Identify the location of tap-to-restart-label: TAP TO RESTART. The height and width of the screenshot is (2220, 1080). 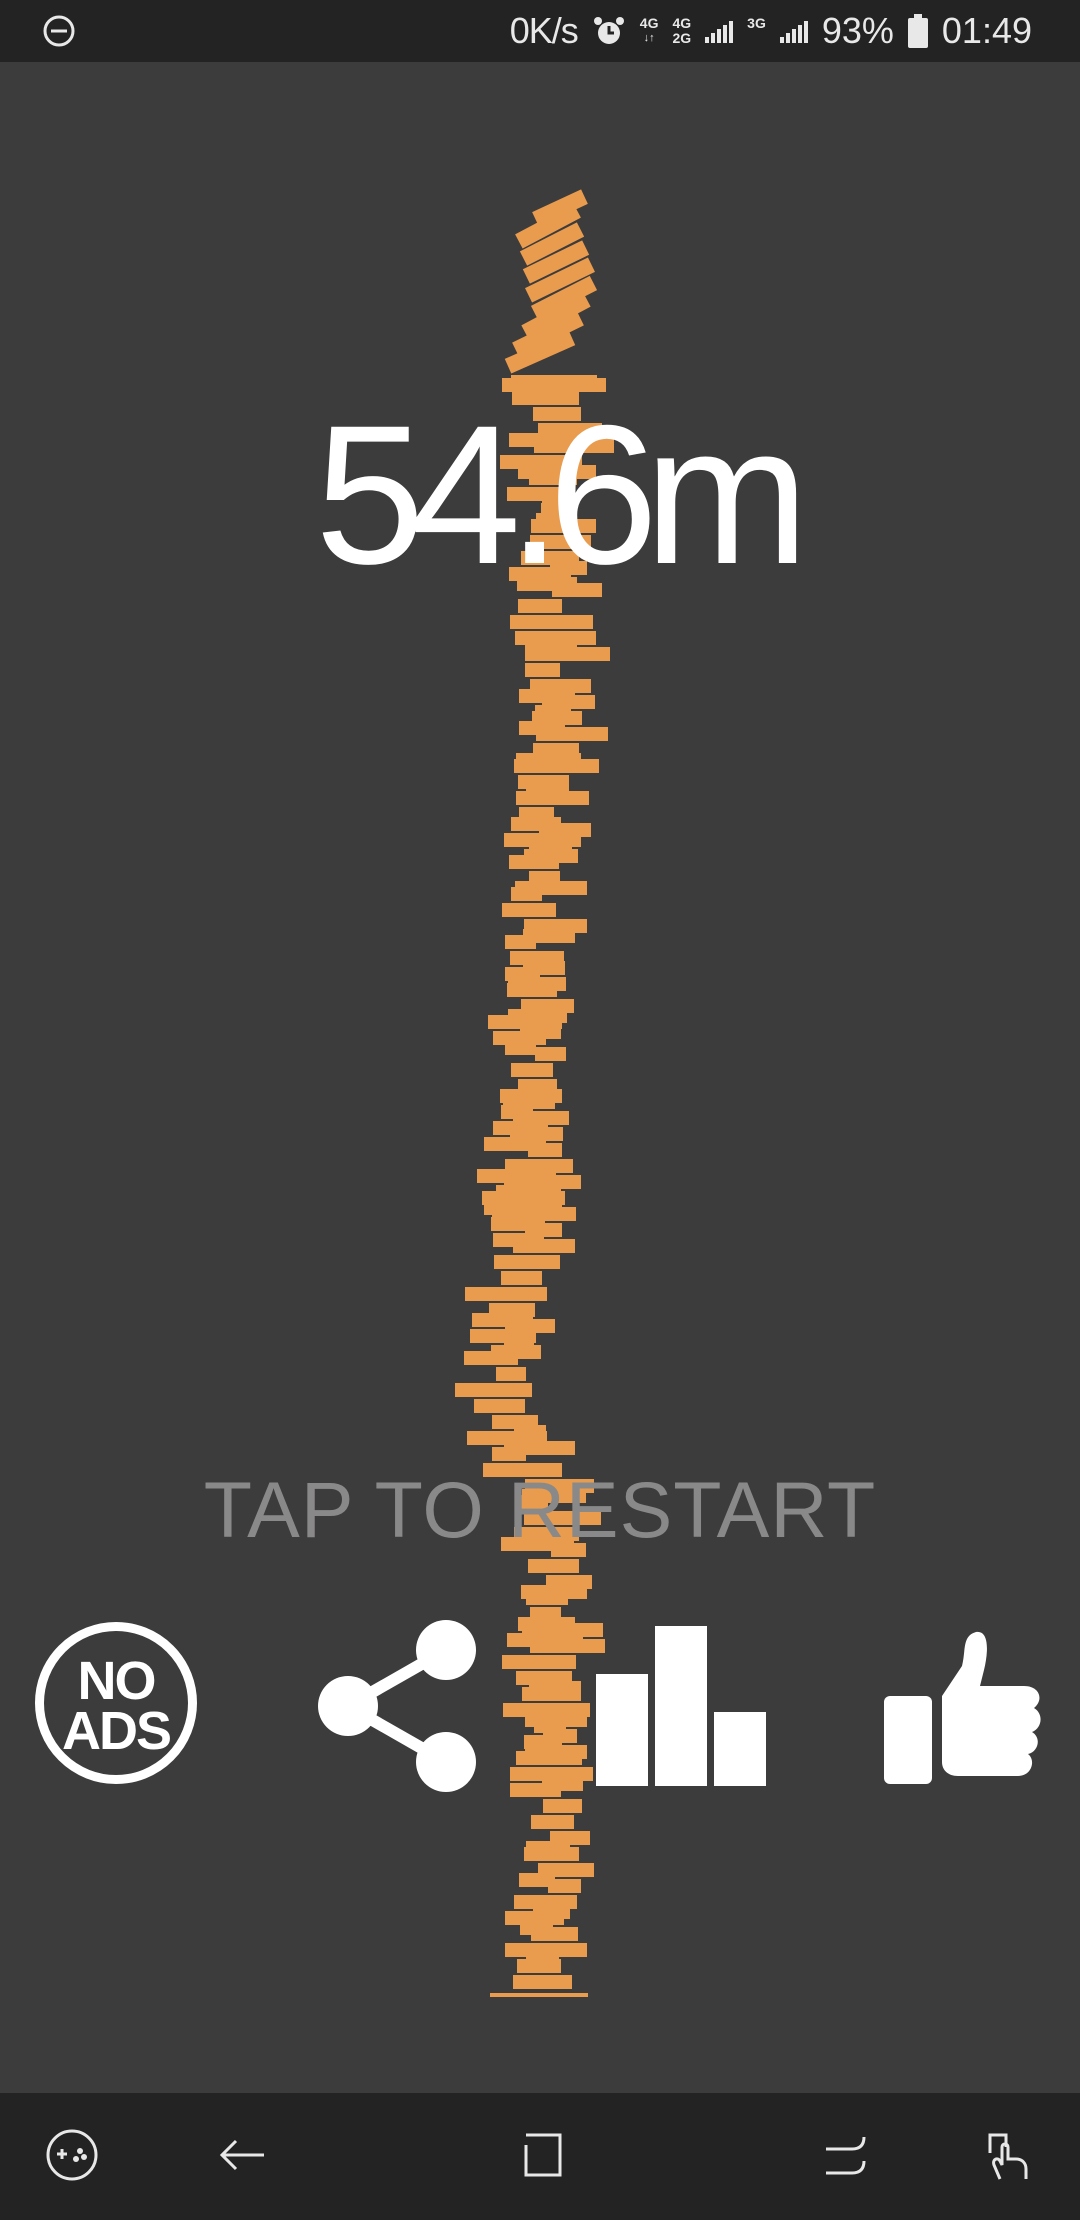
(540, 1510).